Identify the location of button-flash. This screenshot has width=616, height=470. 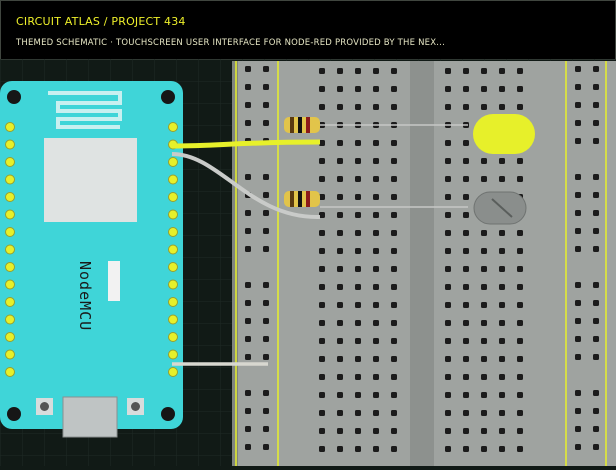
(114, 281).